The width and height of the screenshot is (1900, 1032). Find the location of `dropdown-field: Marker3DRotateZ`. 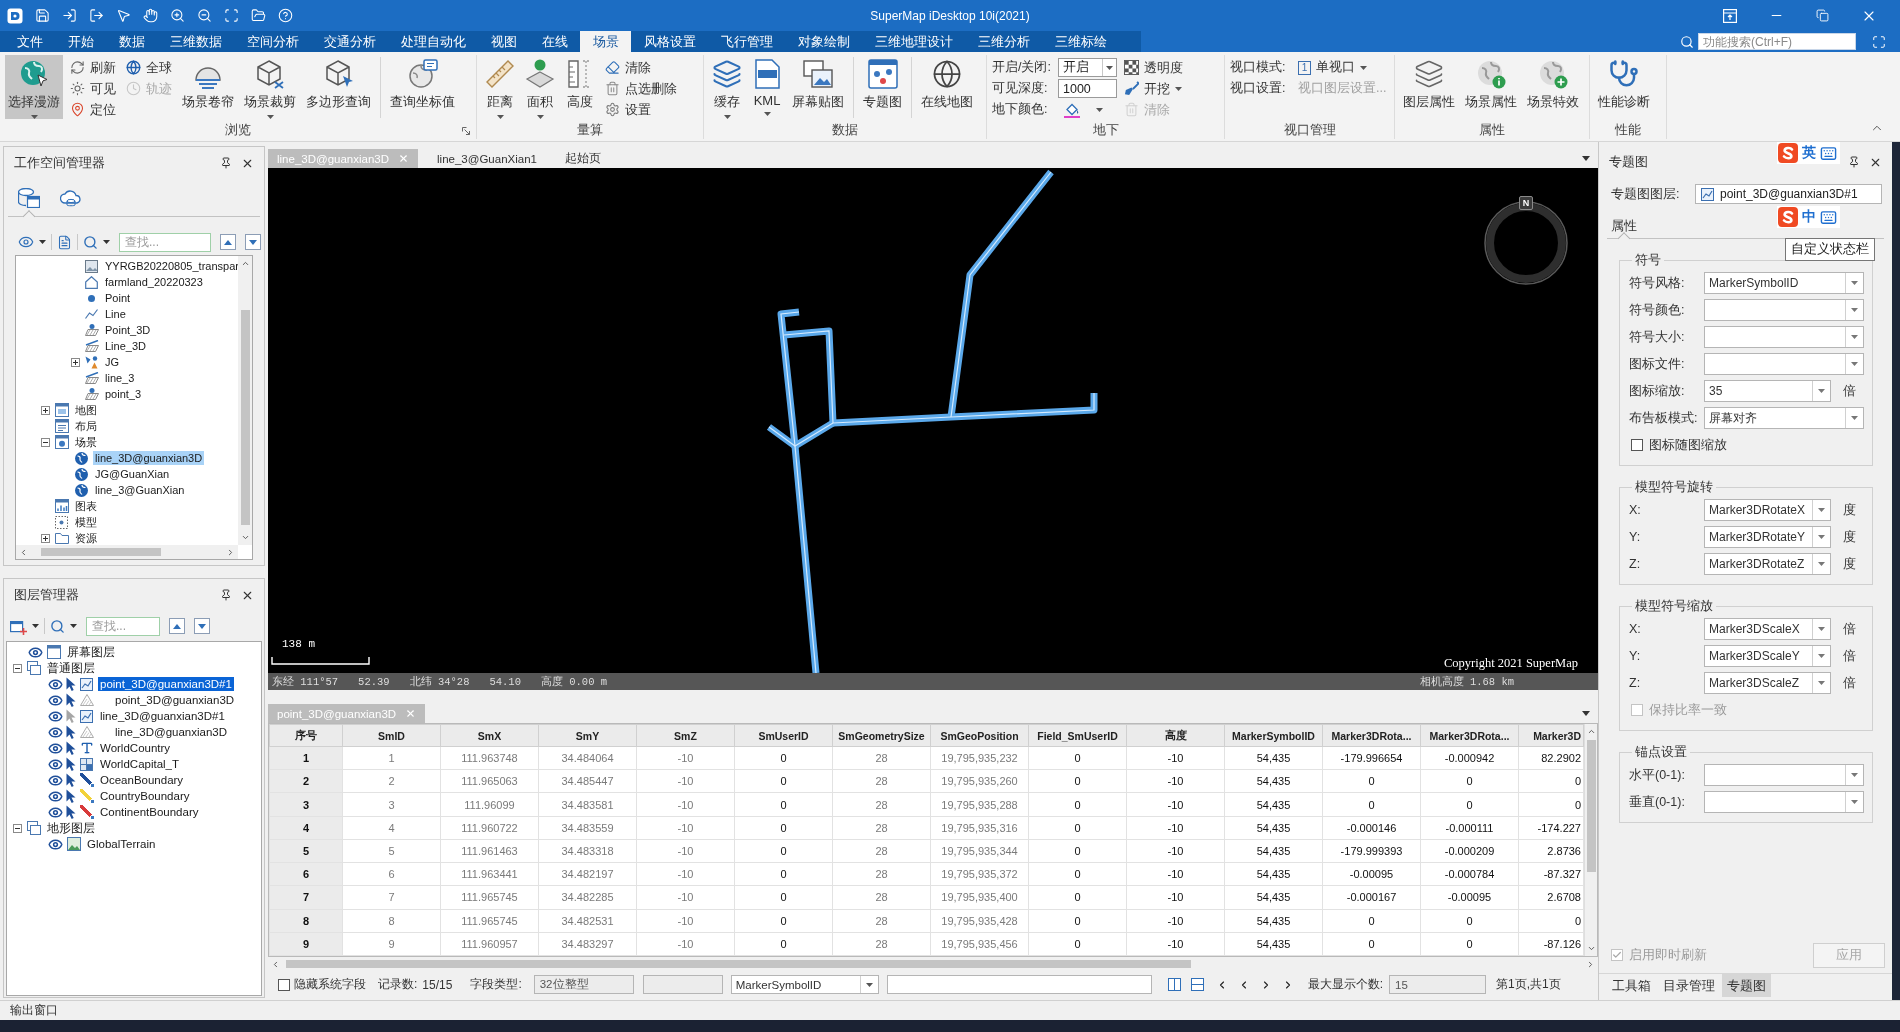

dropdown-field: Marker3DRotateZ is located at coordinates (1767, 564).